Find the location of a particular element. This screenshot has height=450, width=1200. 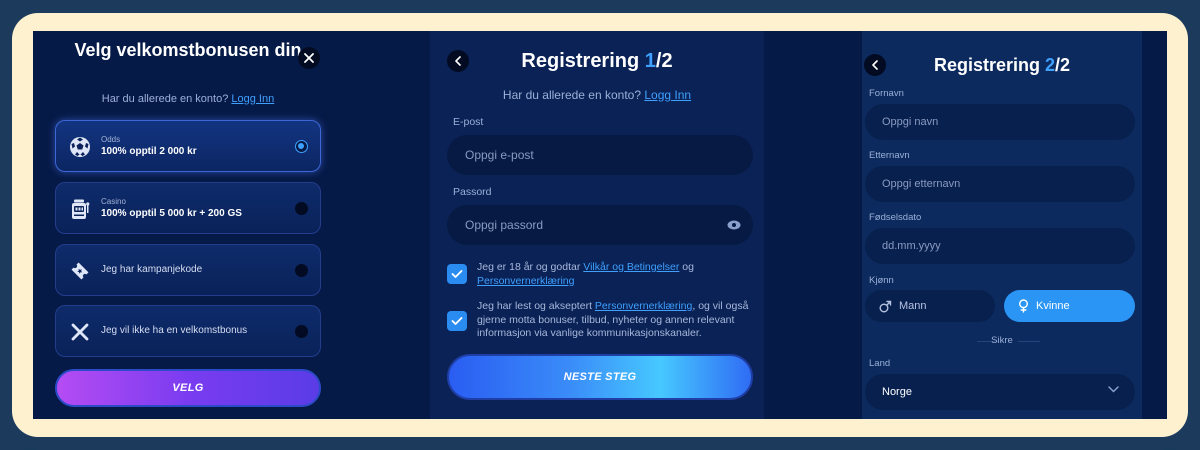

country-value: Norge is located at coordinates (897, 392).